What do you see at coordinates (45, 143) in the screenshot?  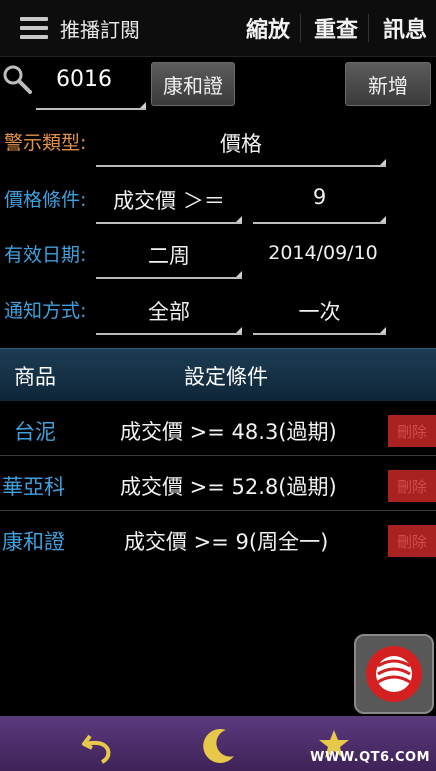 I see `alert-type-label: 警示類型:` at bounding box center [45, 143].